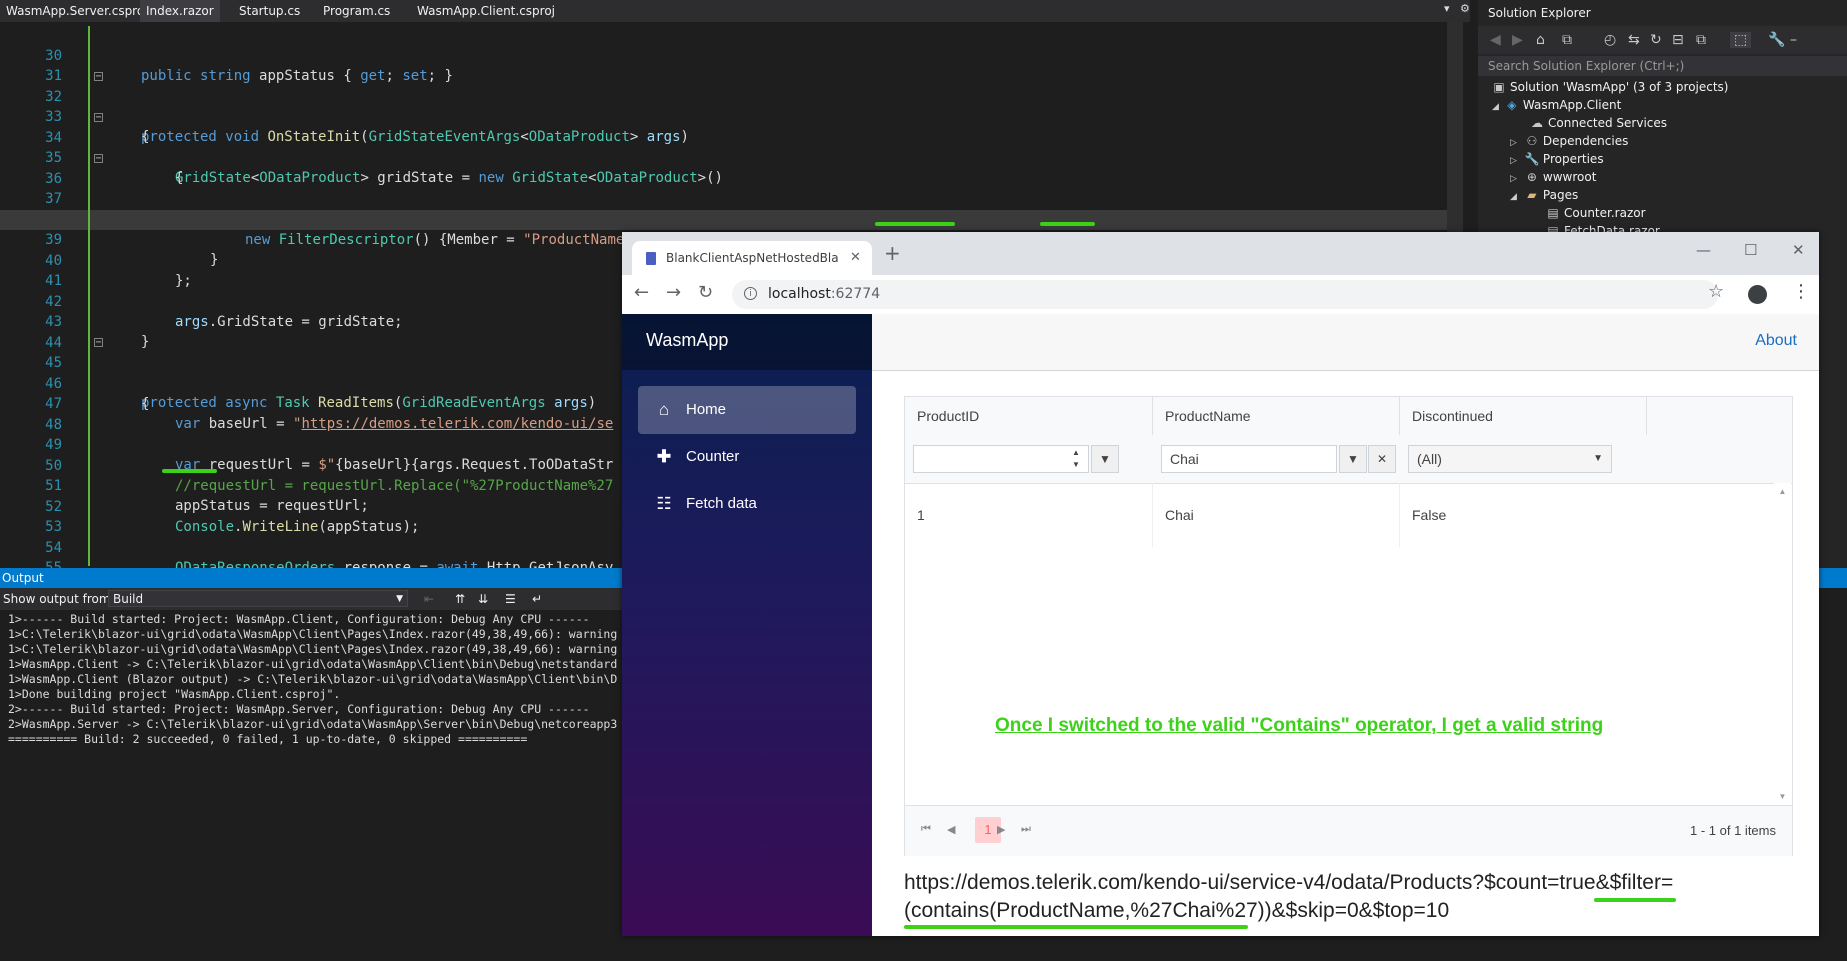 This screenshot has width=1847, height=961. What do you see at coordinates (1540, 40) in the screenshot?
I see `home-icon: ⌂` at bounding box center [1540, 40].